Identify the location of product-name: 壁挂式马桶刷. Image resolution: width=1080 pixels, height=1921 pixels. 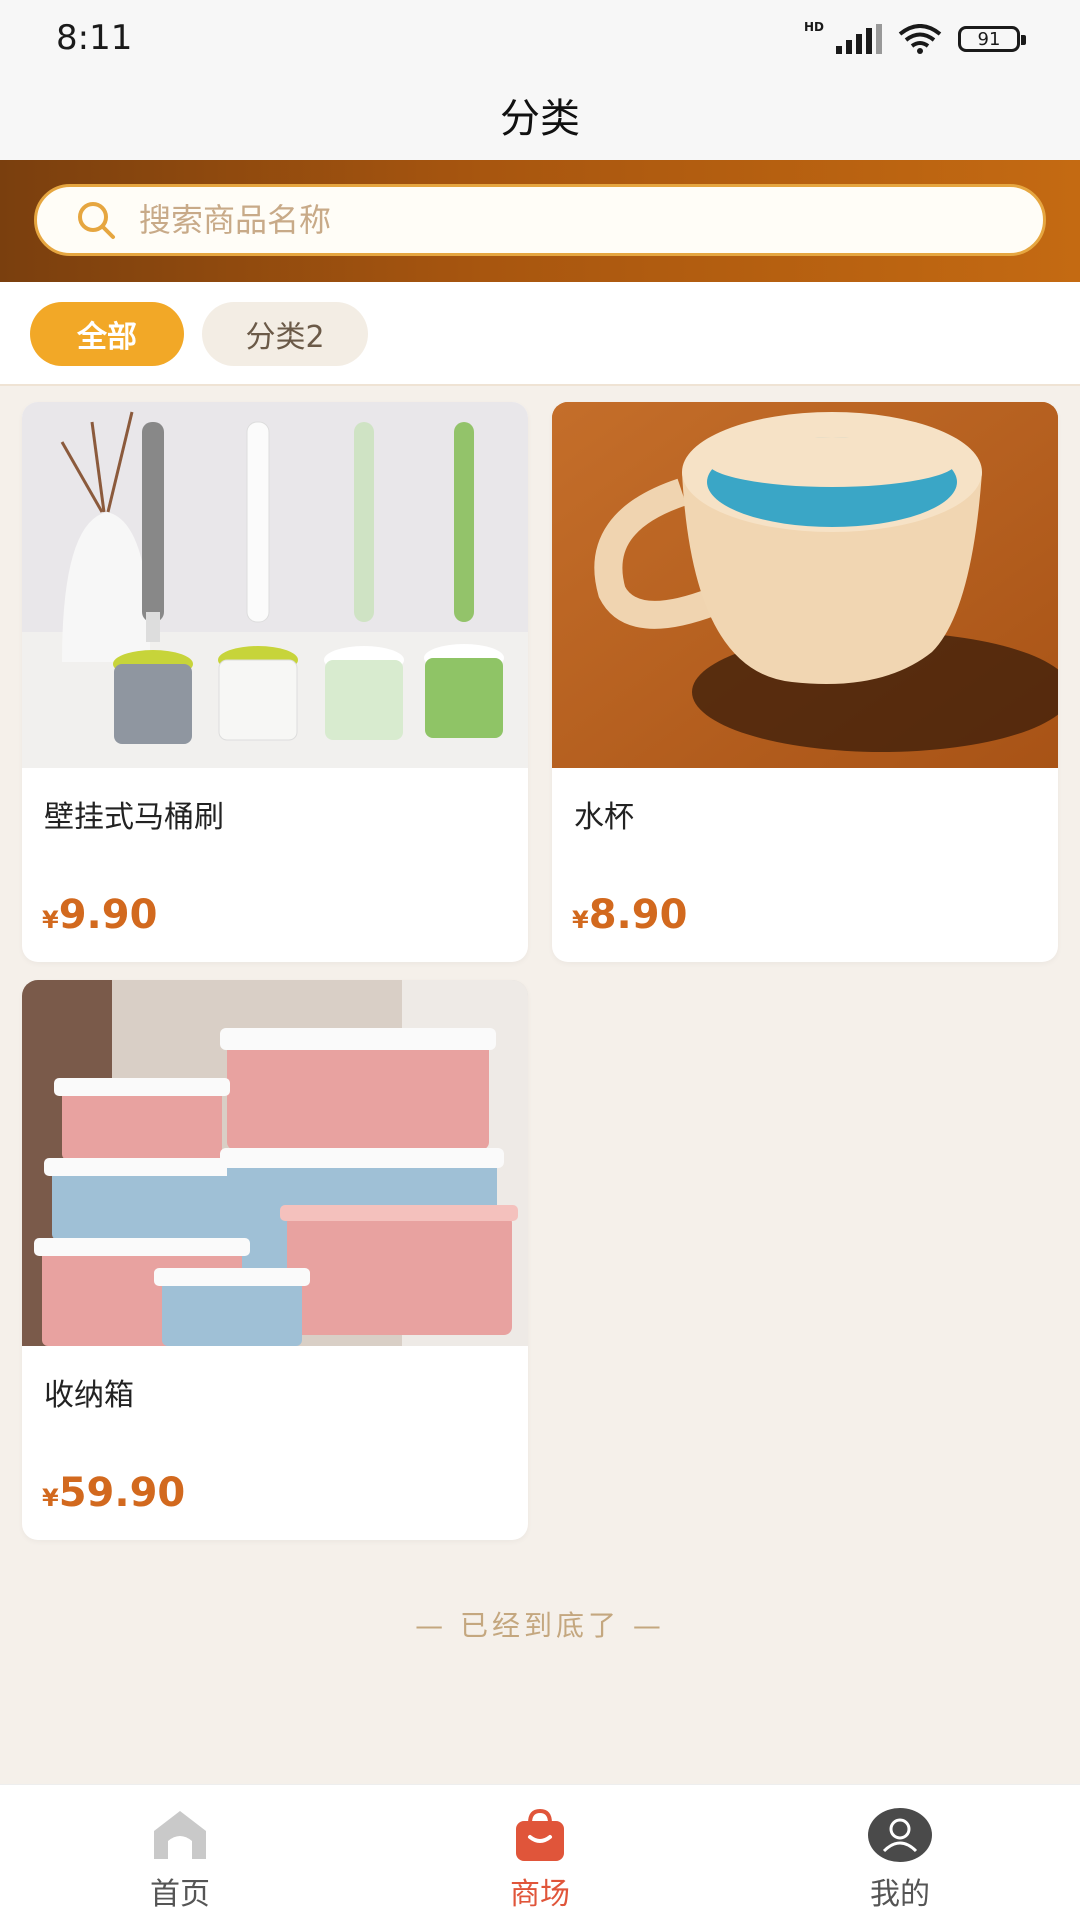
(134, 817).